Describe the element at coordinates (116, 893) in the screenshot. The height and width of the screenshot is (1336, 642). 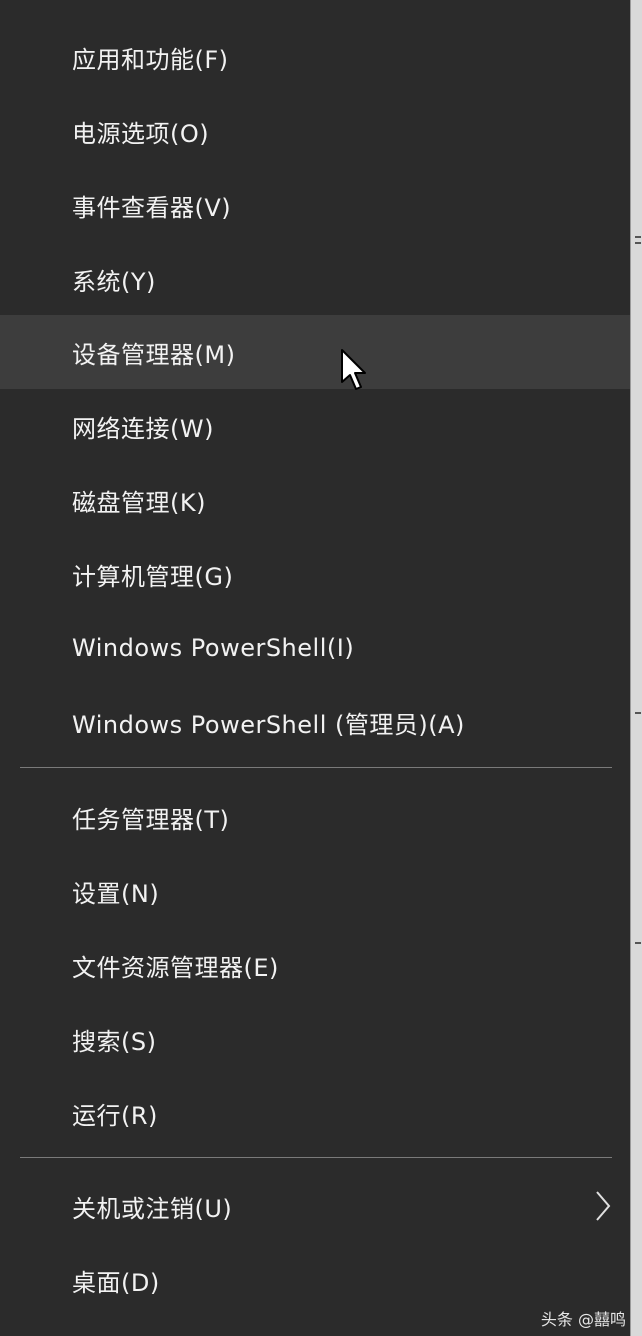
I see `menu-item-label: 设置(N)` at that location.